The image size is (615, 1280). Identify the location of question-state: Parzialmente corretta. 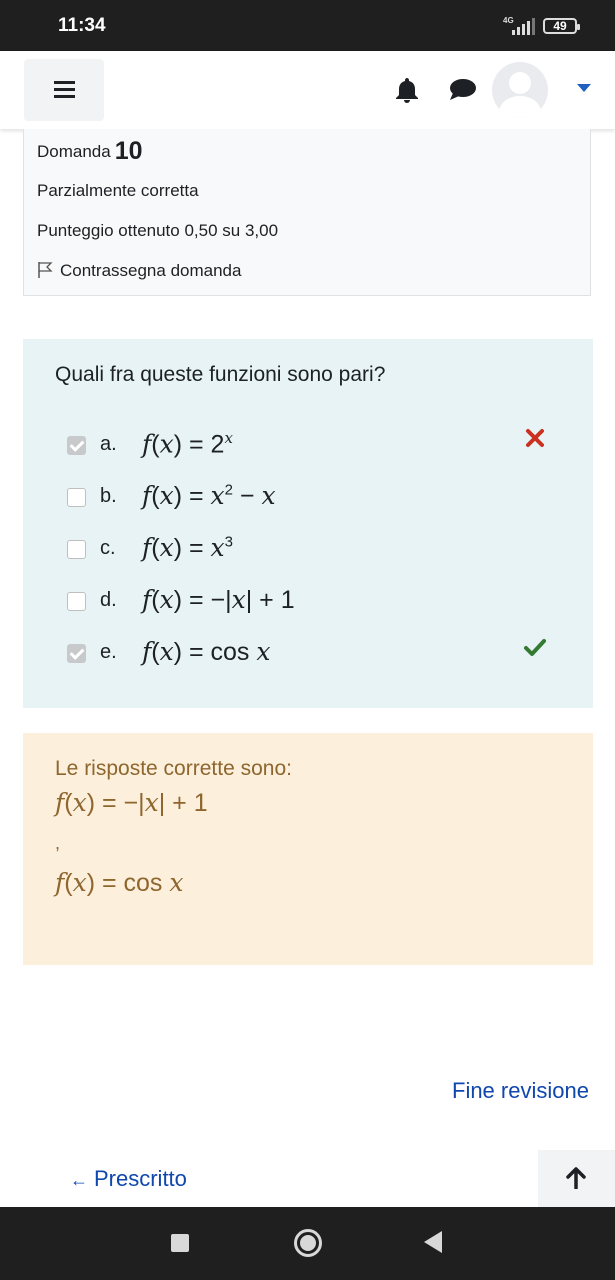
(118, 190).